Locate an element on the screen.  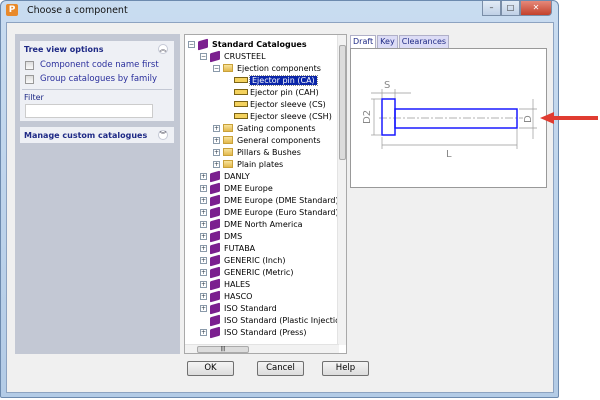
dim-l: L is located at coordinates (449, 154).